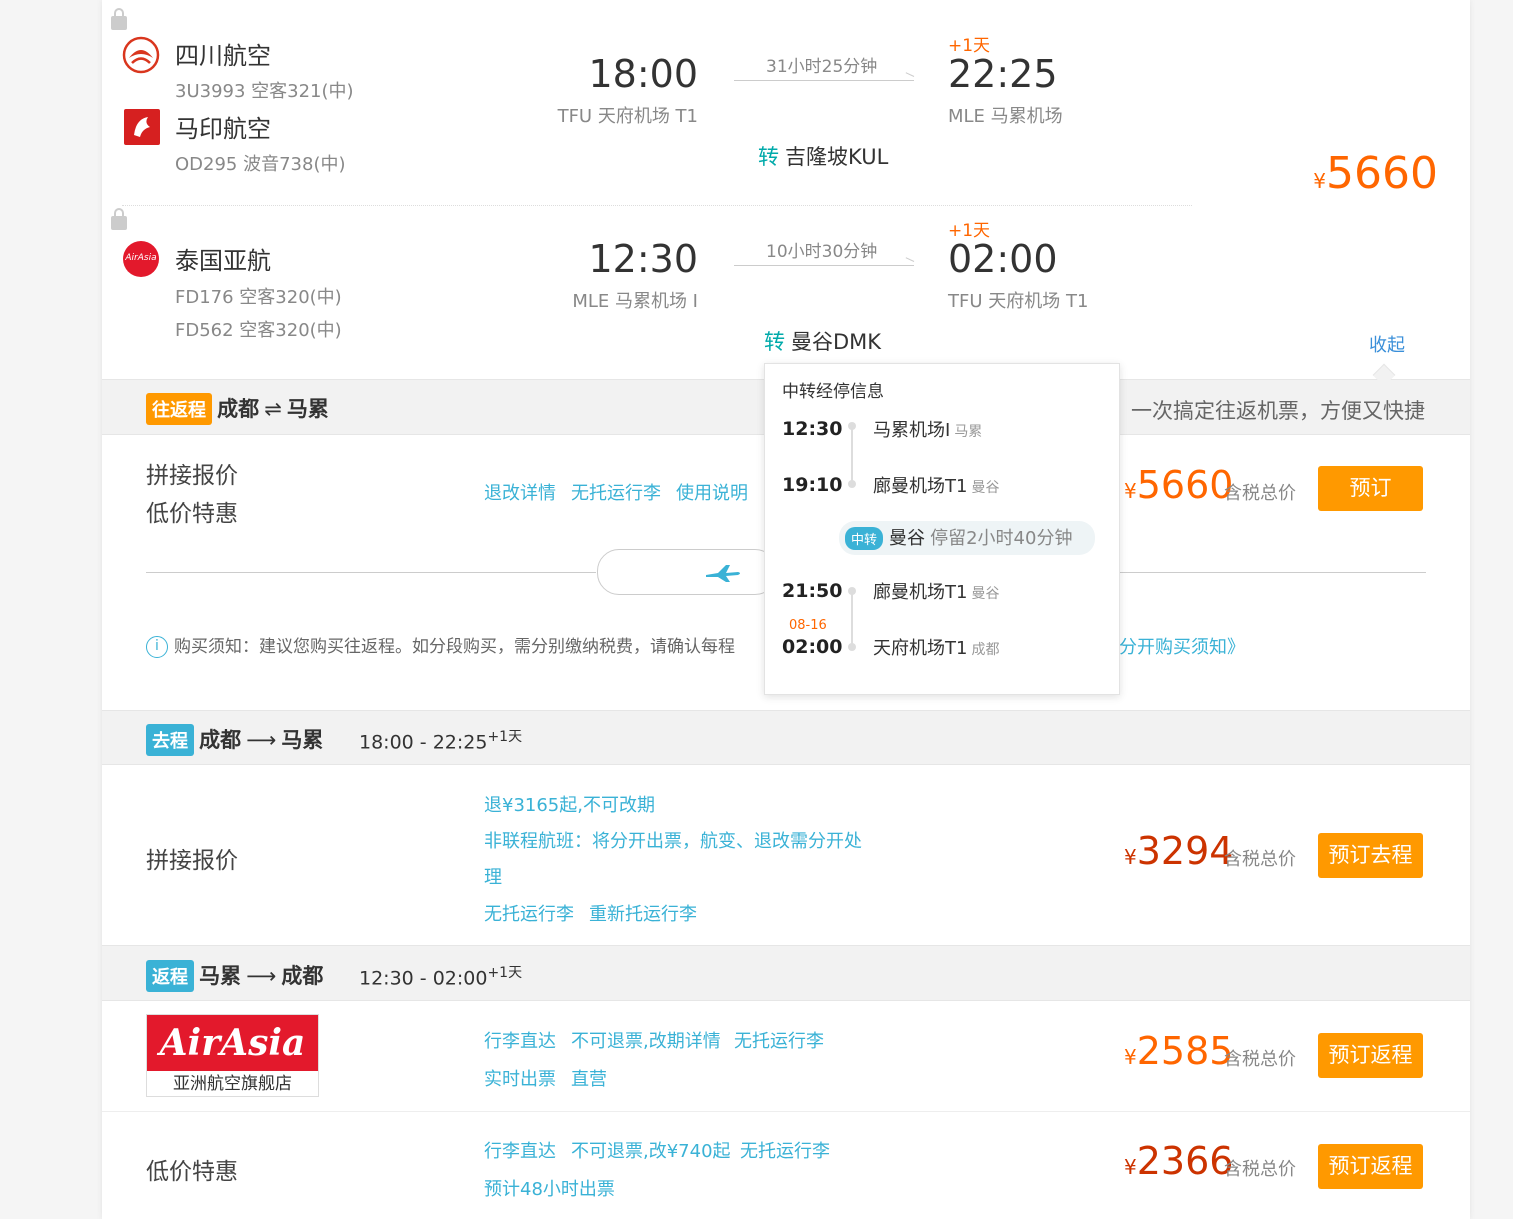 This screenshot has height=1219, width=1513. What do you see at coordinates (812, 647) in the screenshot?
I see `segment-time: 02:00` at bounding box center [812, 647].